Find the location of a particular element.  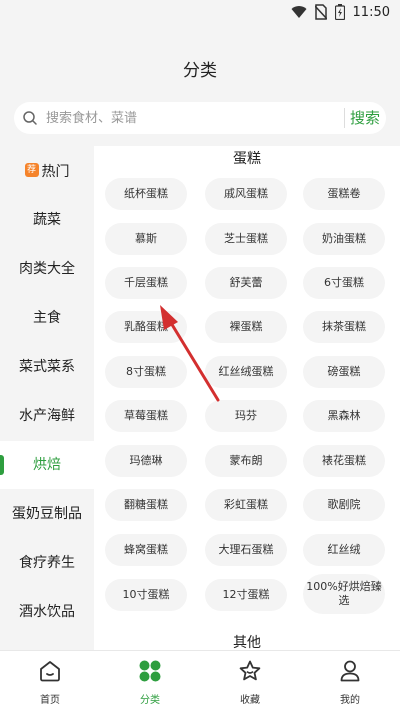

chip-item: 芝士蛋糕 is located at coordinates (246, 239).